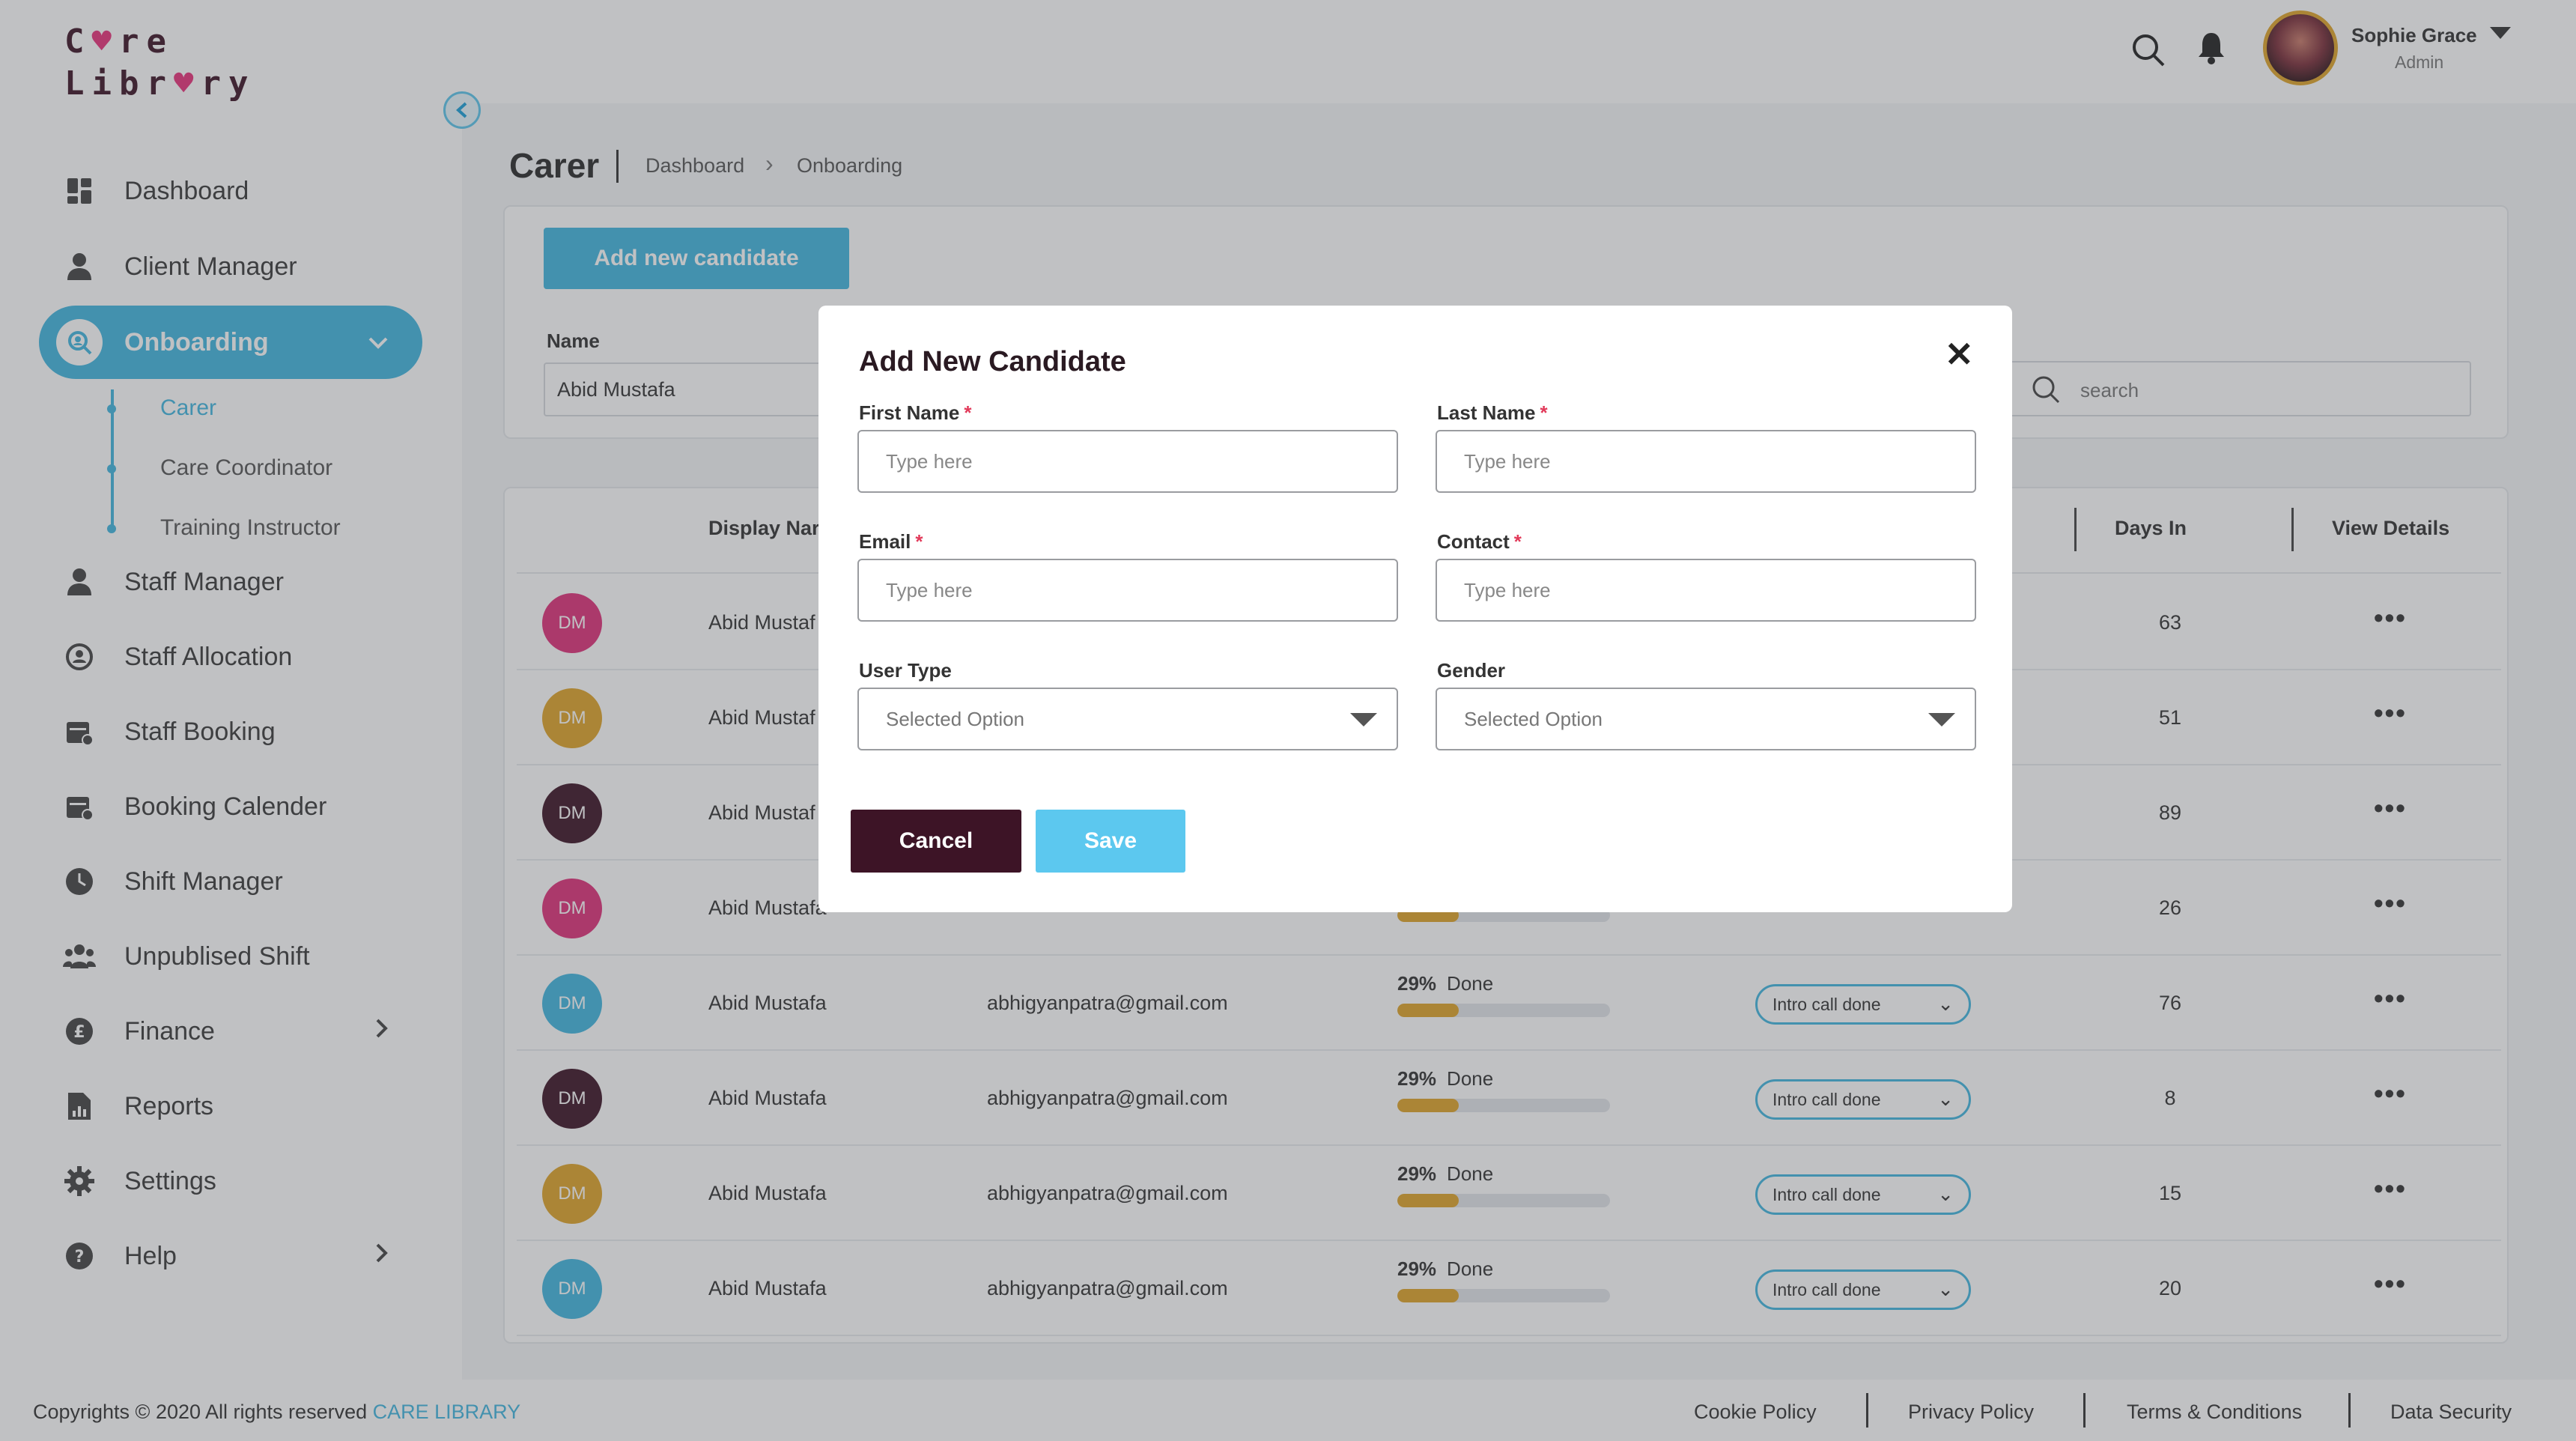 The image size is (2576, 1441). Describe the element at coordinates (1479, 542) in the screenshot. I see `contact-label: Contact *` at that location.